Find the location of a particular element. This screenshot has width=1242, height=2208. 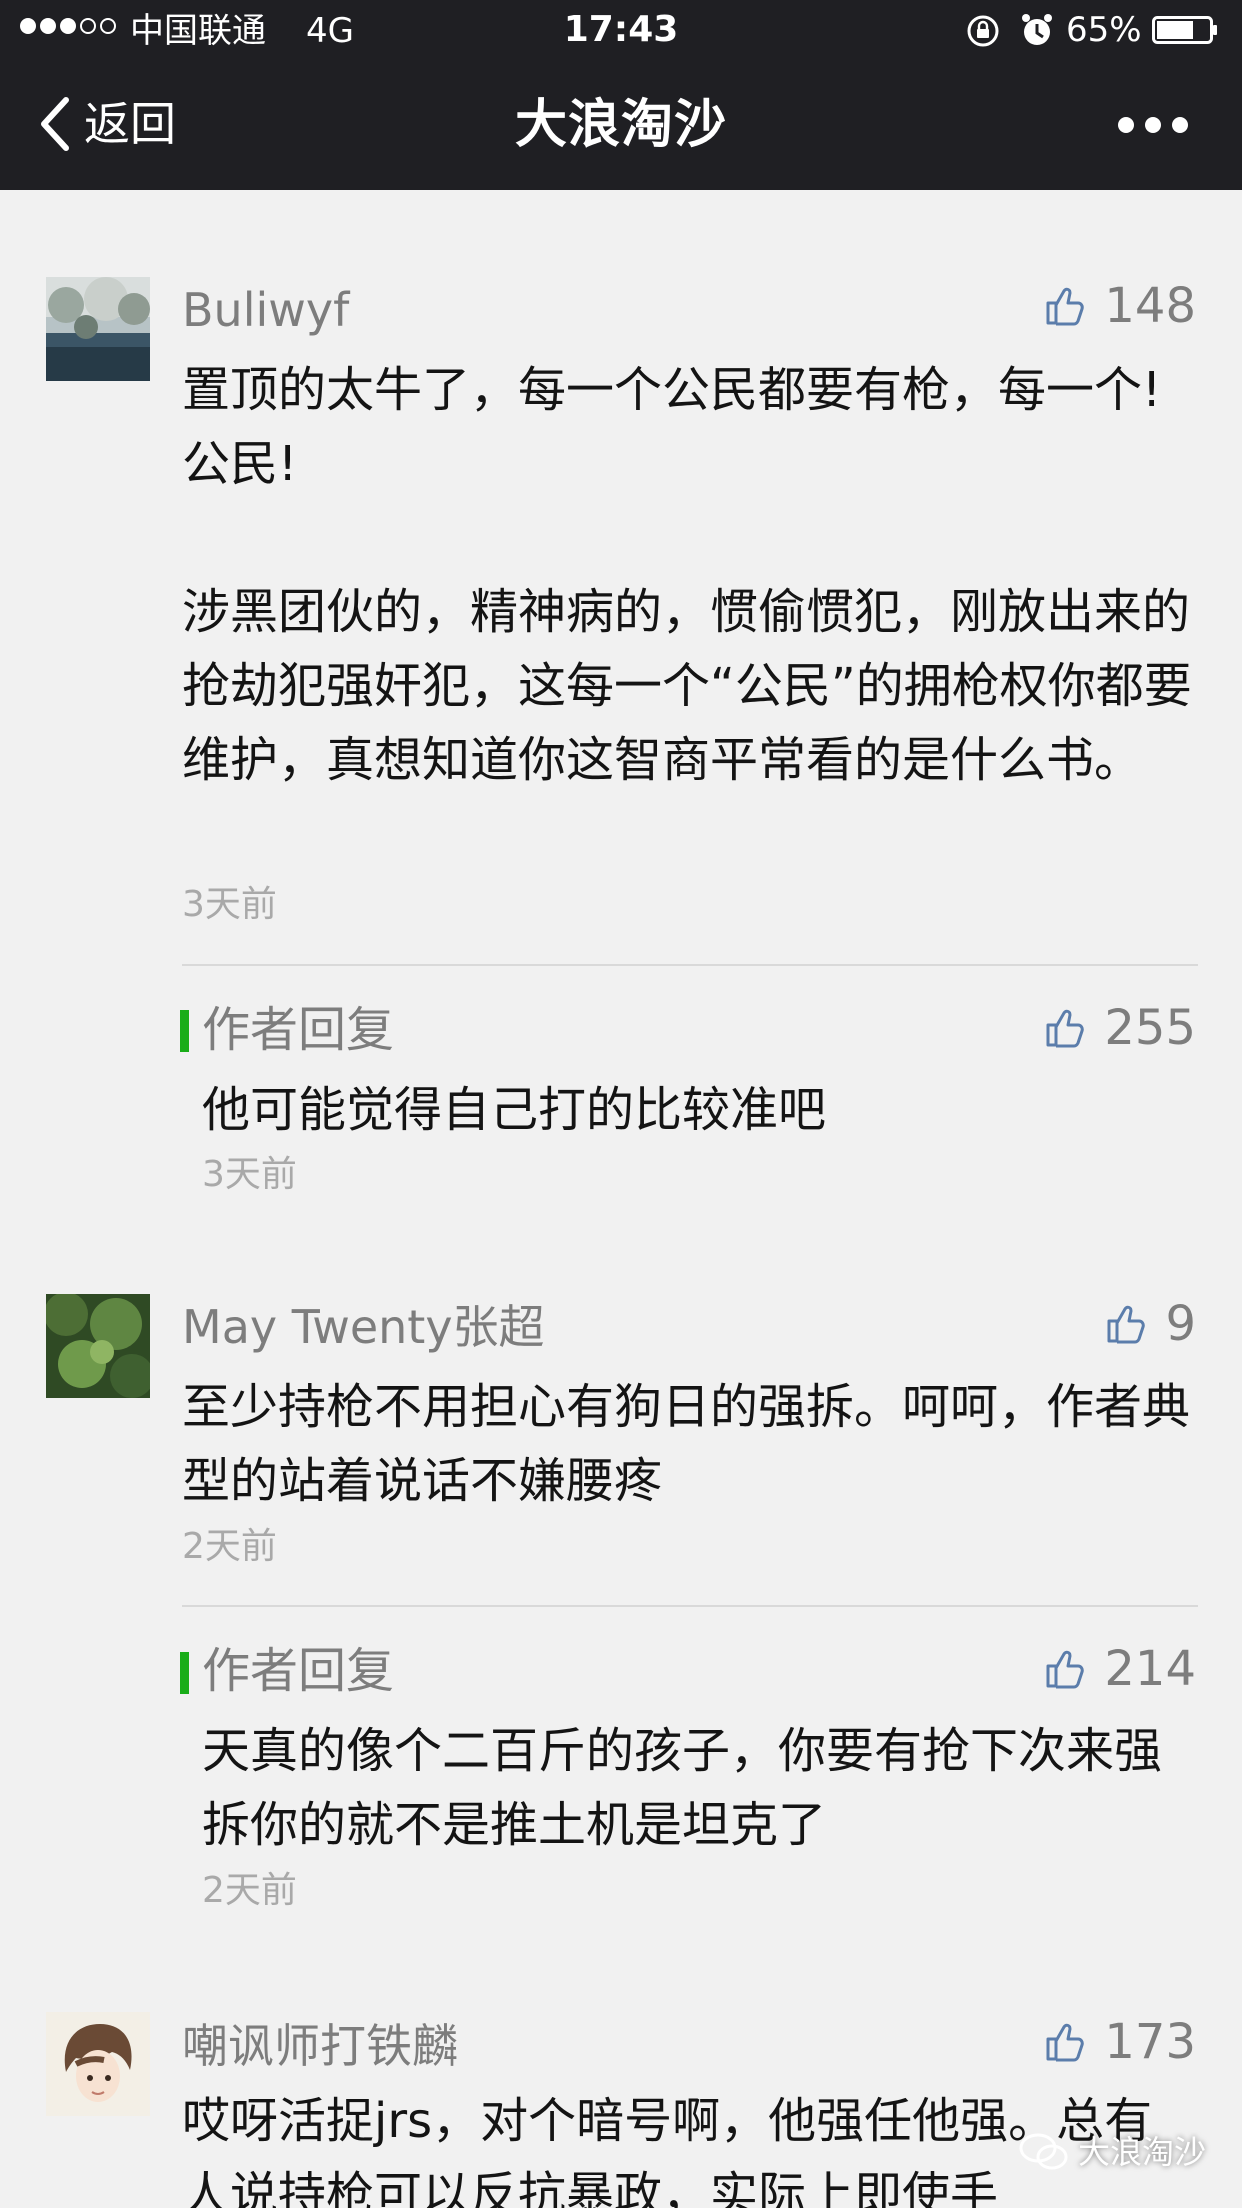

avatar-foliage-image is located at coordinates (98, 1346).